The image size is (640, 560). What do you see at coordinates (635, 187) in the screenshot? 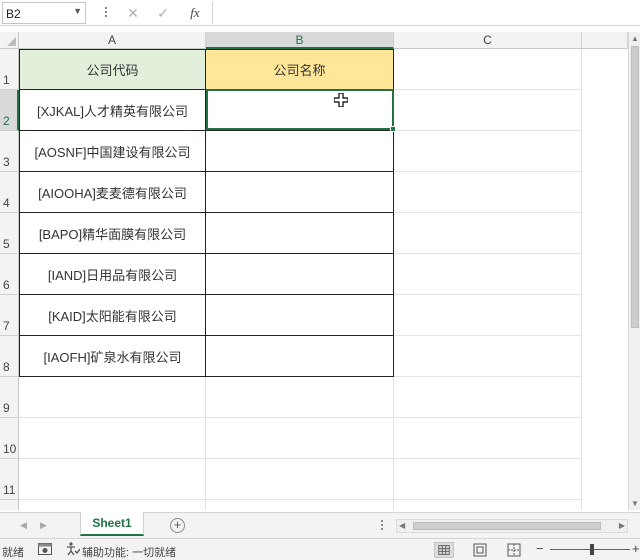
I see `vertical-scroll-thumb` at bounding box center [635, 187].